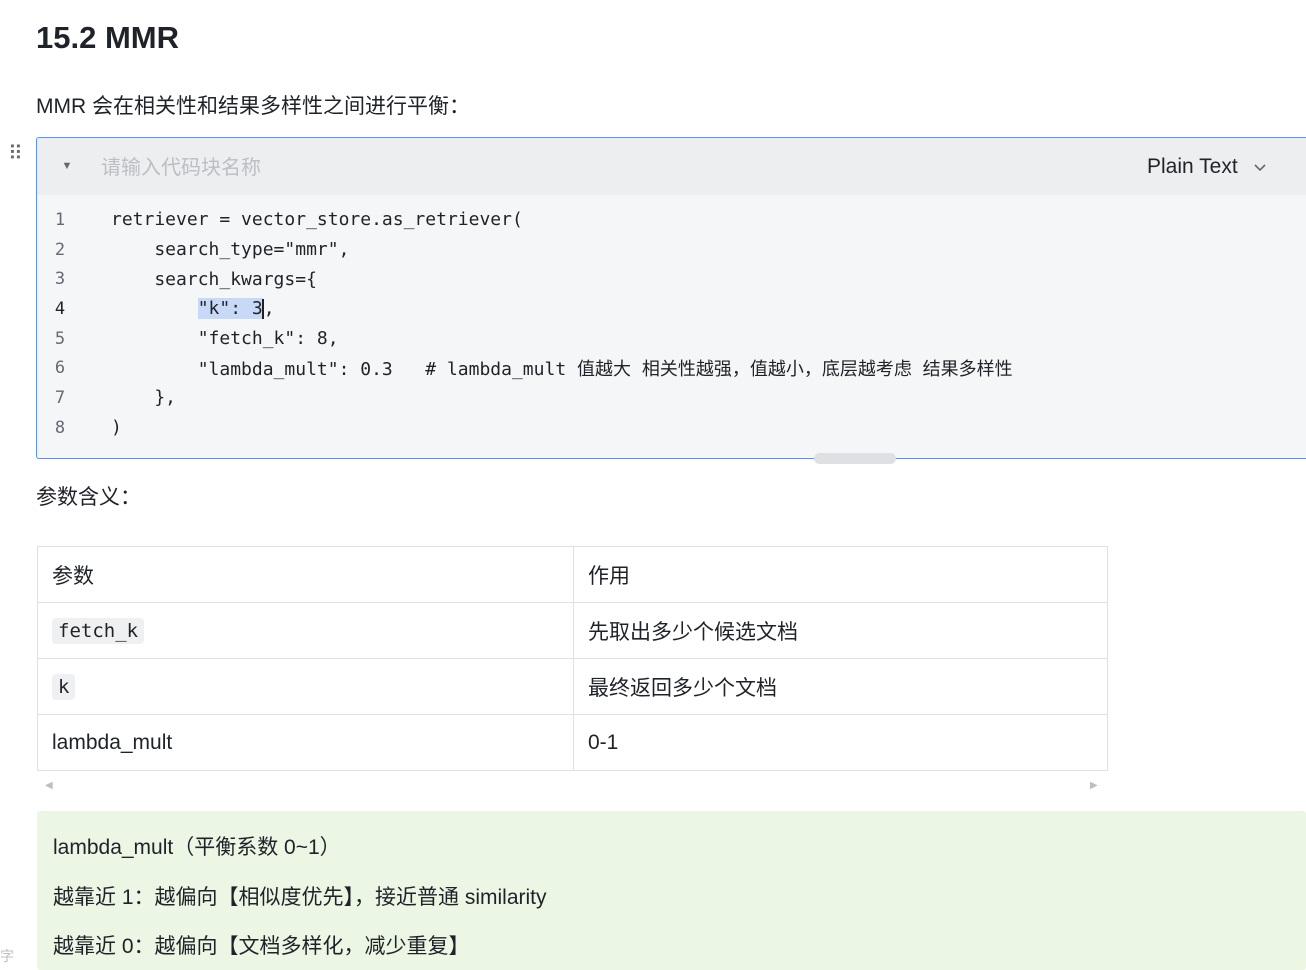  I want to click on line-number: 1, so click(60, 219).